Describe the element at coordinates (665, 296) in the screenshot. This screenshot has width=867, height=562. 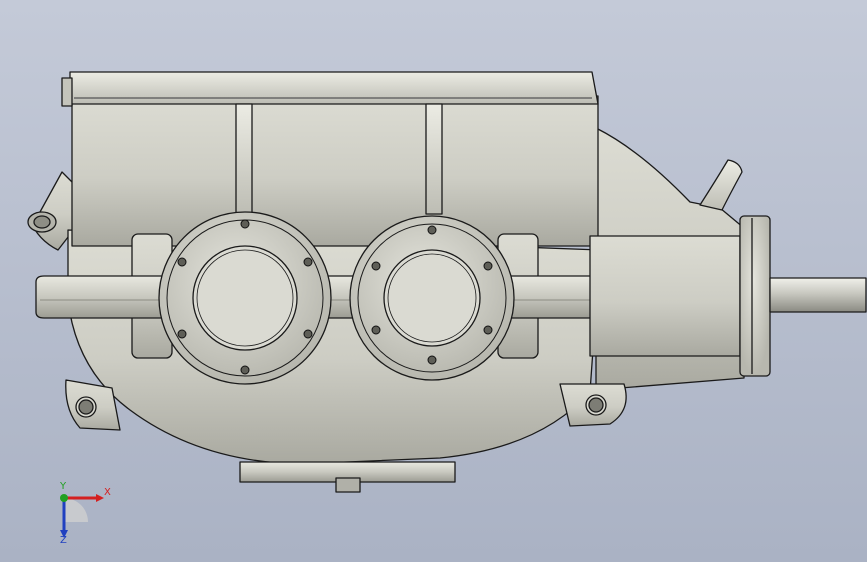
I see `output-shaft-housing` at that location.